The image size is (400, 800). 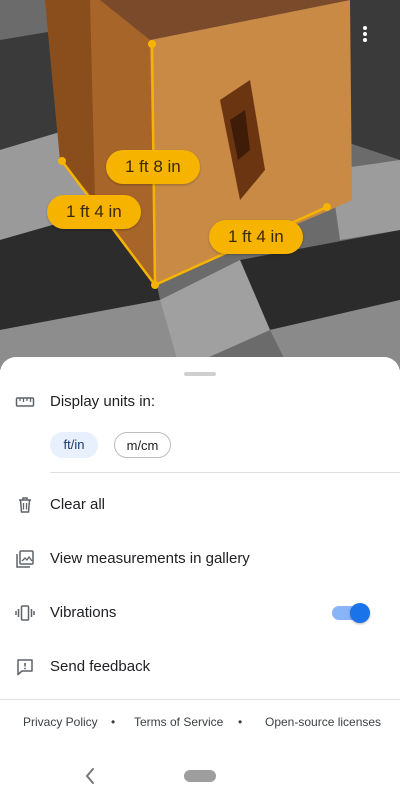 I want to click on system-nav-bar, so click(x=200, y=776).